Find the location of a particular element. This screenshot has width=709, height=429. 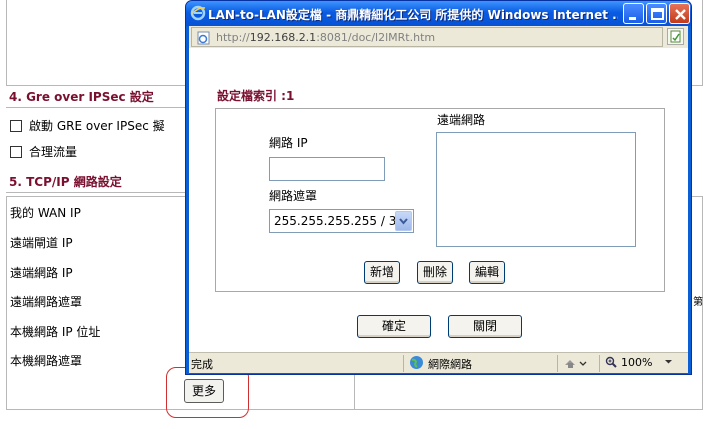

gre-enable-label: 啟動 GRE over IPSec 擬 is located at coordinates (97, 126).